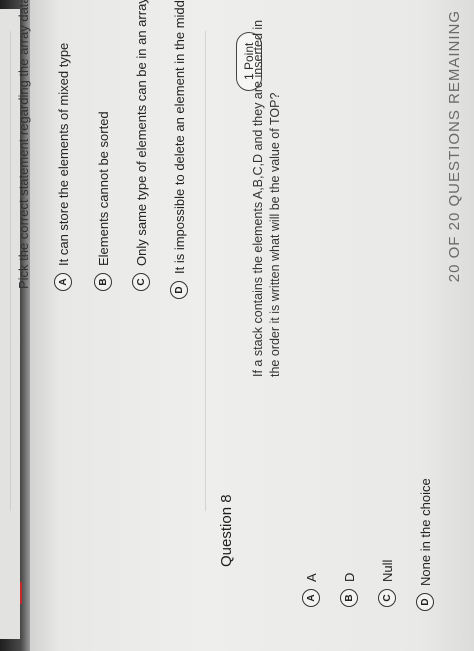 The height and width of the screenshot is (651, 474). I want to click on section-divider, so click(205, 271).